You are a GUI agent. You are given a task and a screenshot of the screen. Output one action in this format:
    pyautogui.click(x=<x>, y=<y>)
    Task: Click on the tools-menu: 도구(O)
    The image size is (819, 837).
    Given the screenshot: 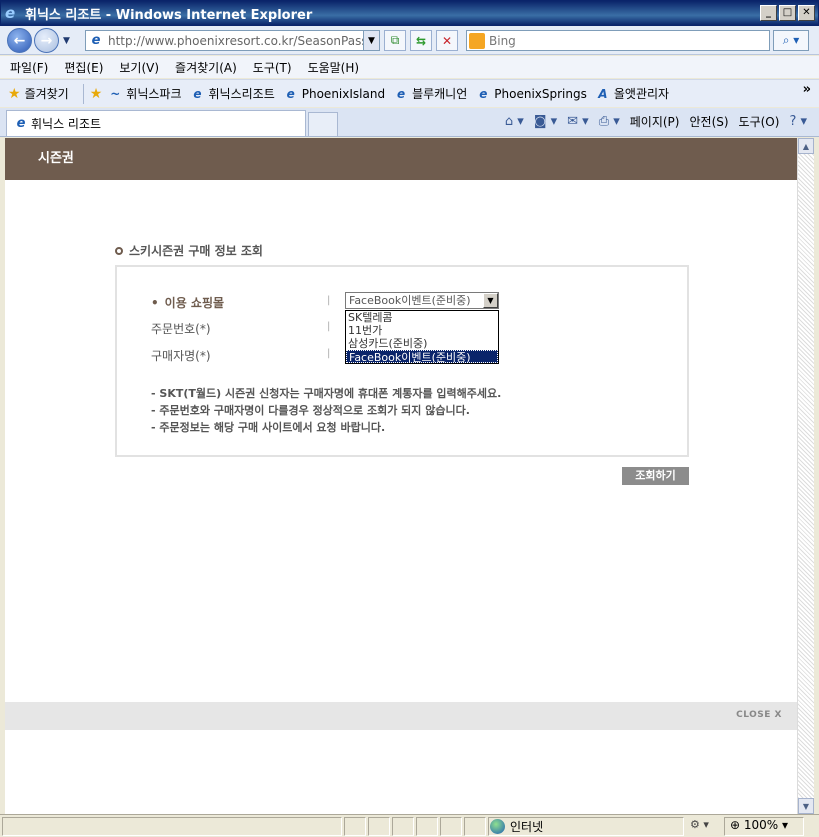 What is the action you would take?
    pyautogui.click(x=759, y=121)
    